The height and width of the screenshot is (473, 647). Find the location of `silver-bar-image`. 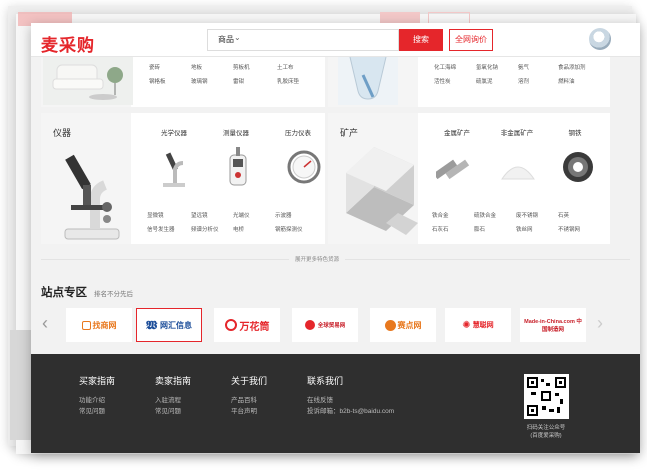

silver-bar-image is located at coordinates (382, 191).